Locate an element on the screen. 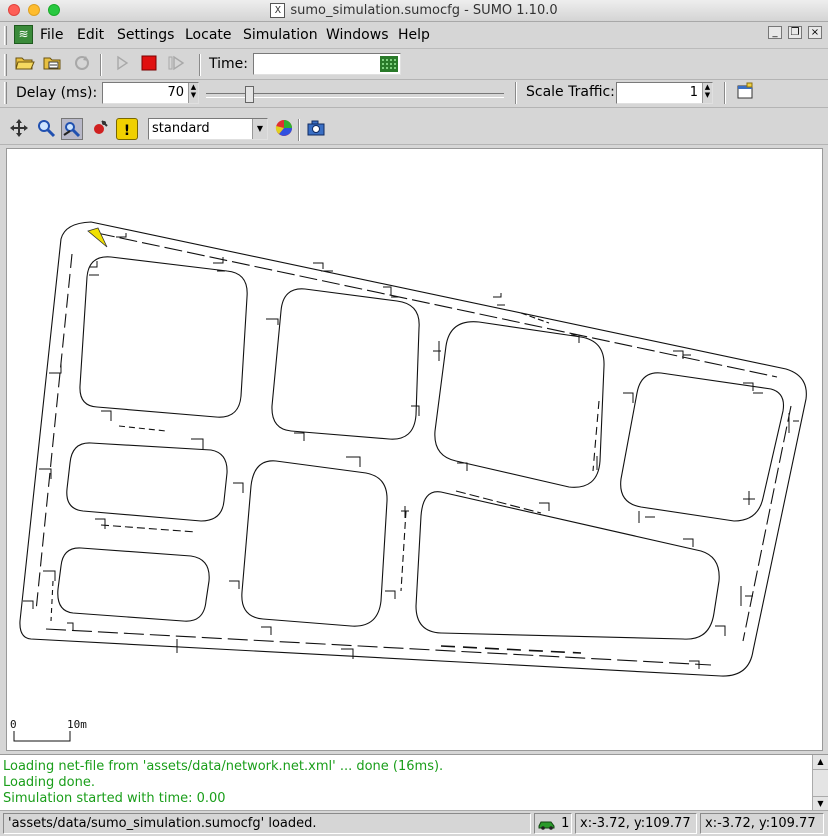 This screenshot has height=836, width=828. mdi-close-icon: × is located at coordinates (815, 32).